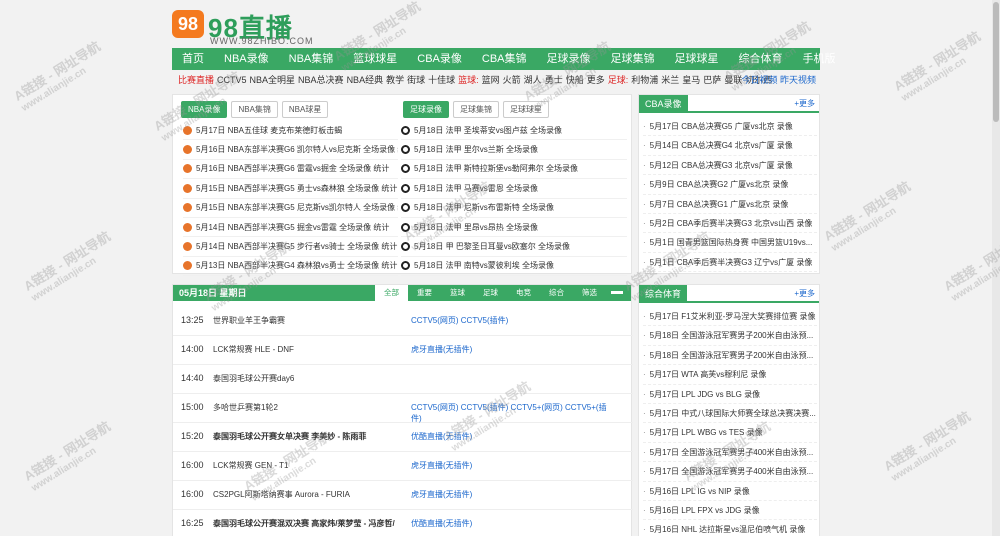 This screenshot has width=1000, height=536. I want to click on subnav-link: 教学, so click(395, 80).